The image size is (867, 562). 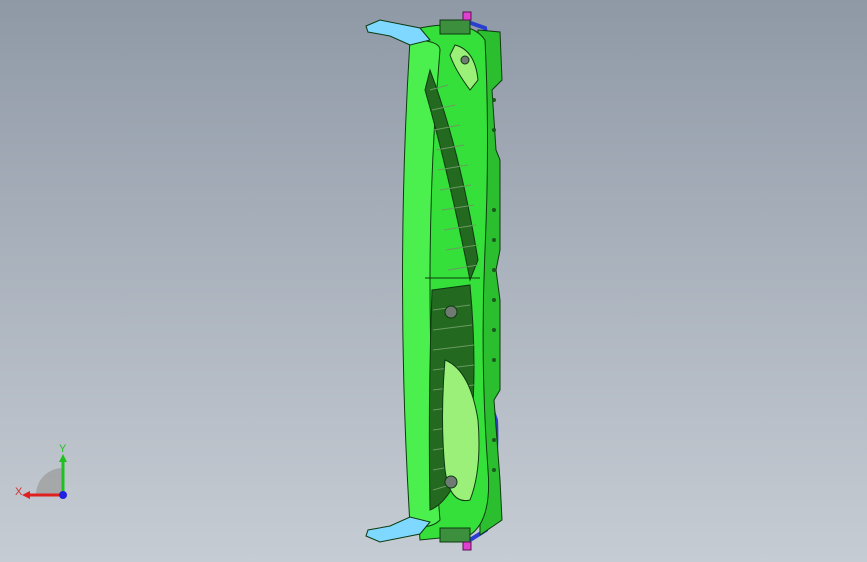 I want to click on end-block-top, so click(x=455, y=27).